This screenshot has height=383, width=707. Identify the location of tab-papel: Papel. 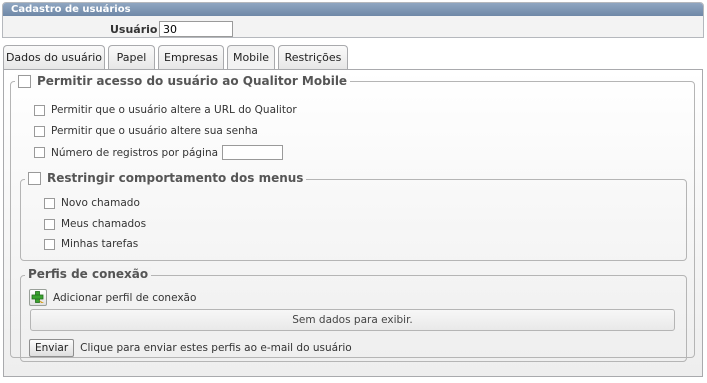
(131, 57).